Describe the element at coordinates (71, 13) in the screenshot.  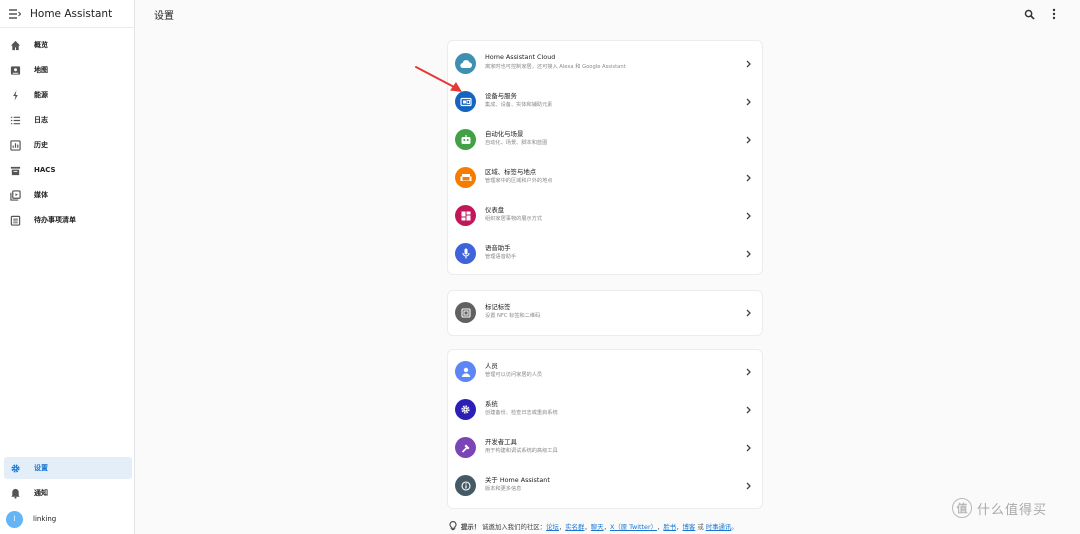
I see `app-title: Home Assistant` at that location.